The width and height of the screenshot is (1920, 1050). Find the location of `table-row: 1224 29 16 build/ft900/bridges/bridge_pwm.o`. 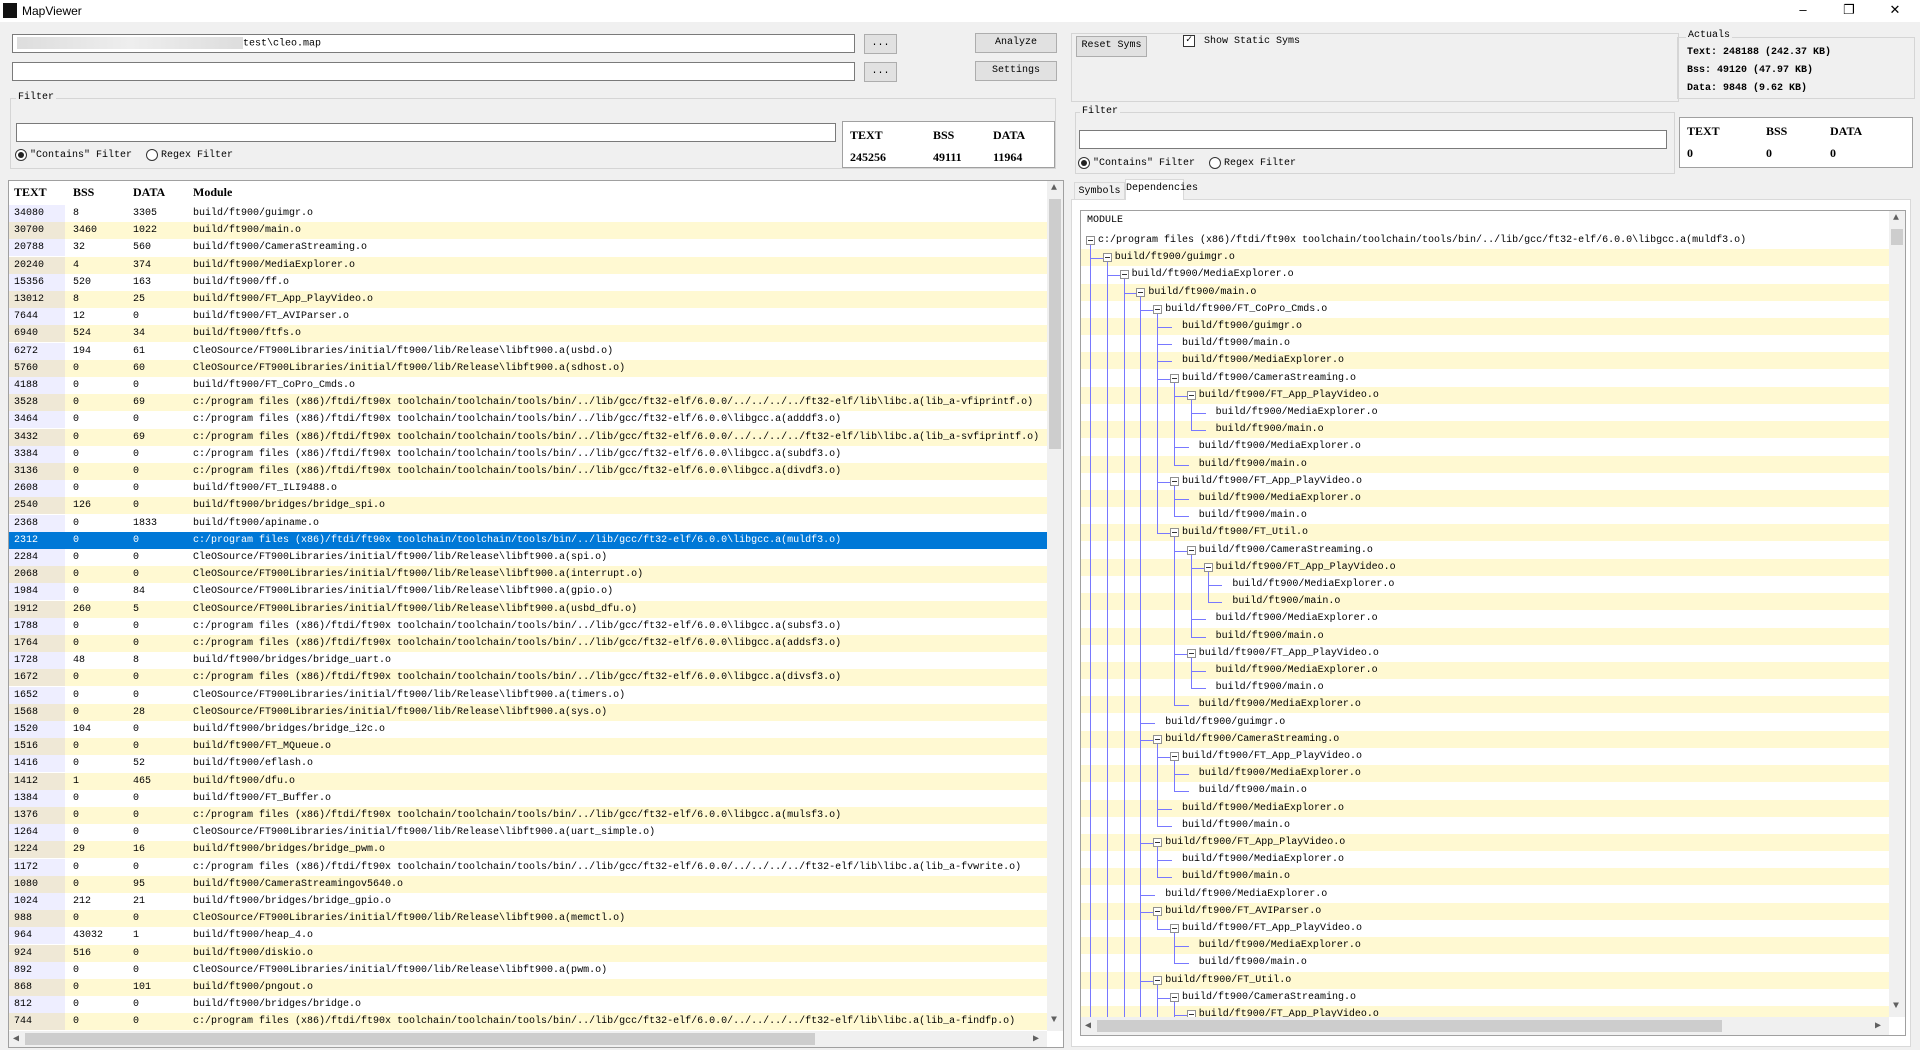

table-row: 1224 29 16 build/ft900/bridges/bridge_pwm.o is located at coordinates (528, 850).